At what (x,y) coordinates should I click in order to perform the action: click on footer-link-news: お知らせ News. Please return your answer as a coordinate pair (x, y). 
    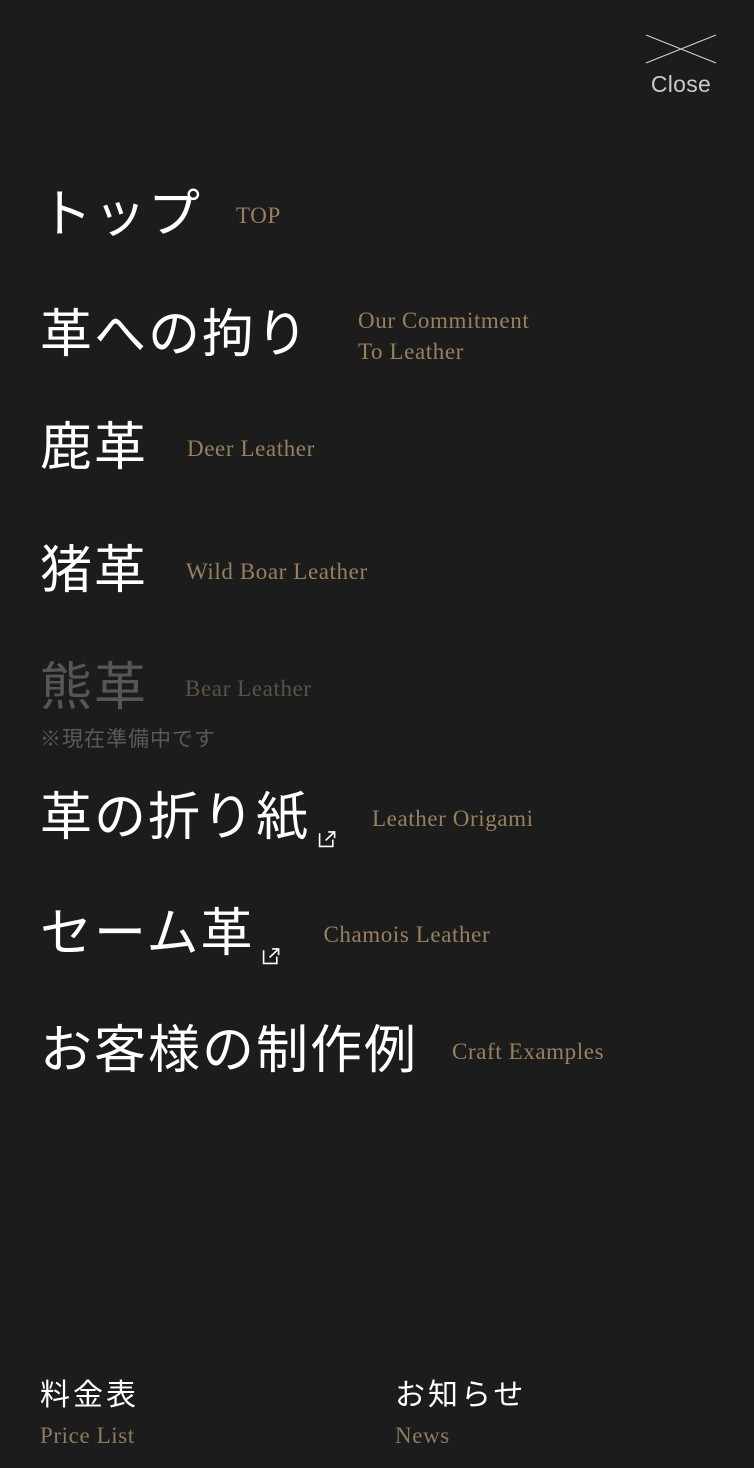
    Looking at the image, I should click on (460, 1414).